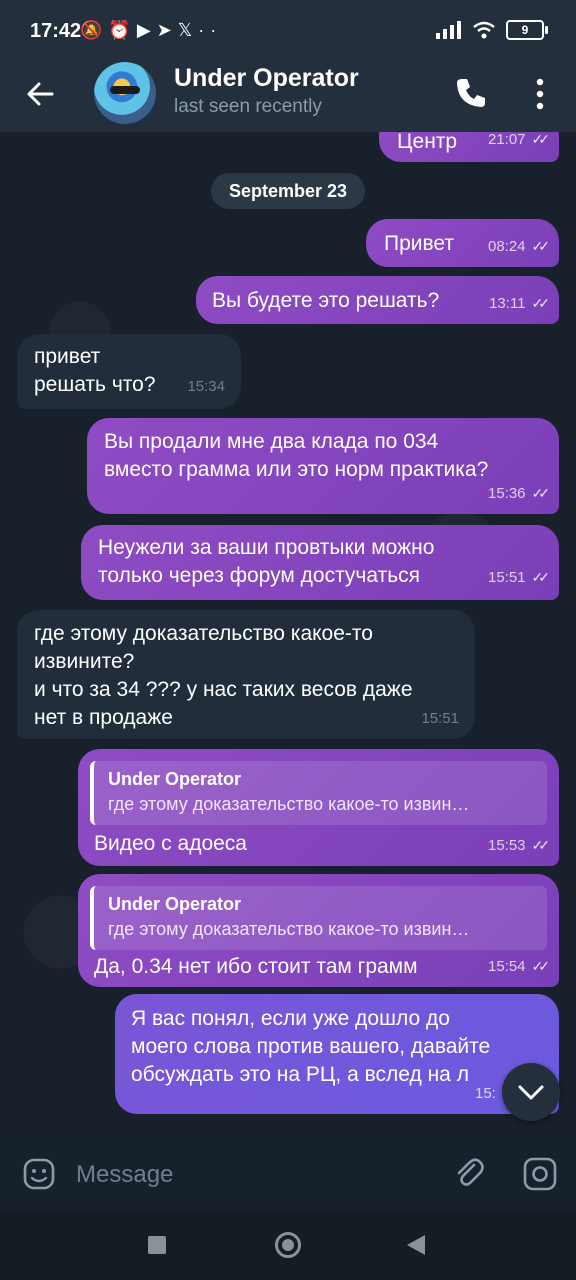  I want to click on avatar, so click(125, 93).